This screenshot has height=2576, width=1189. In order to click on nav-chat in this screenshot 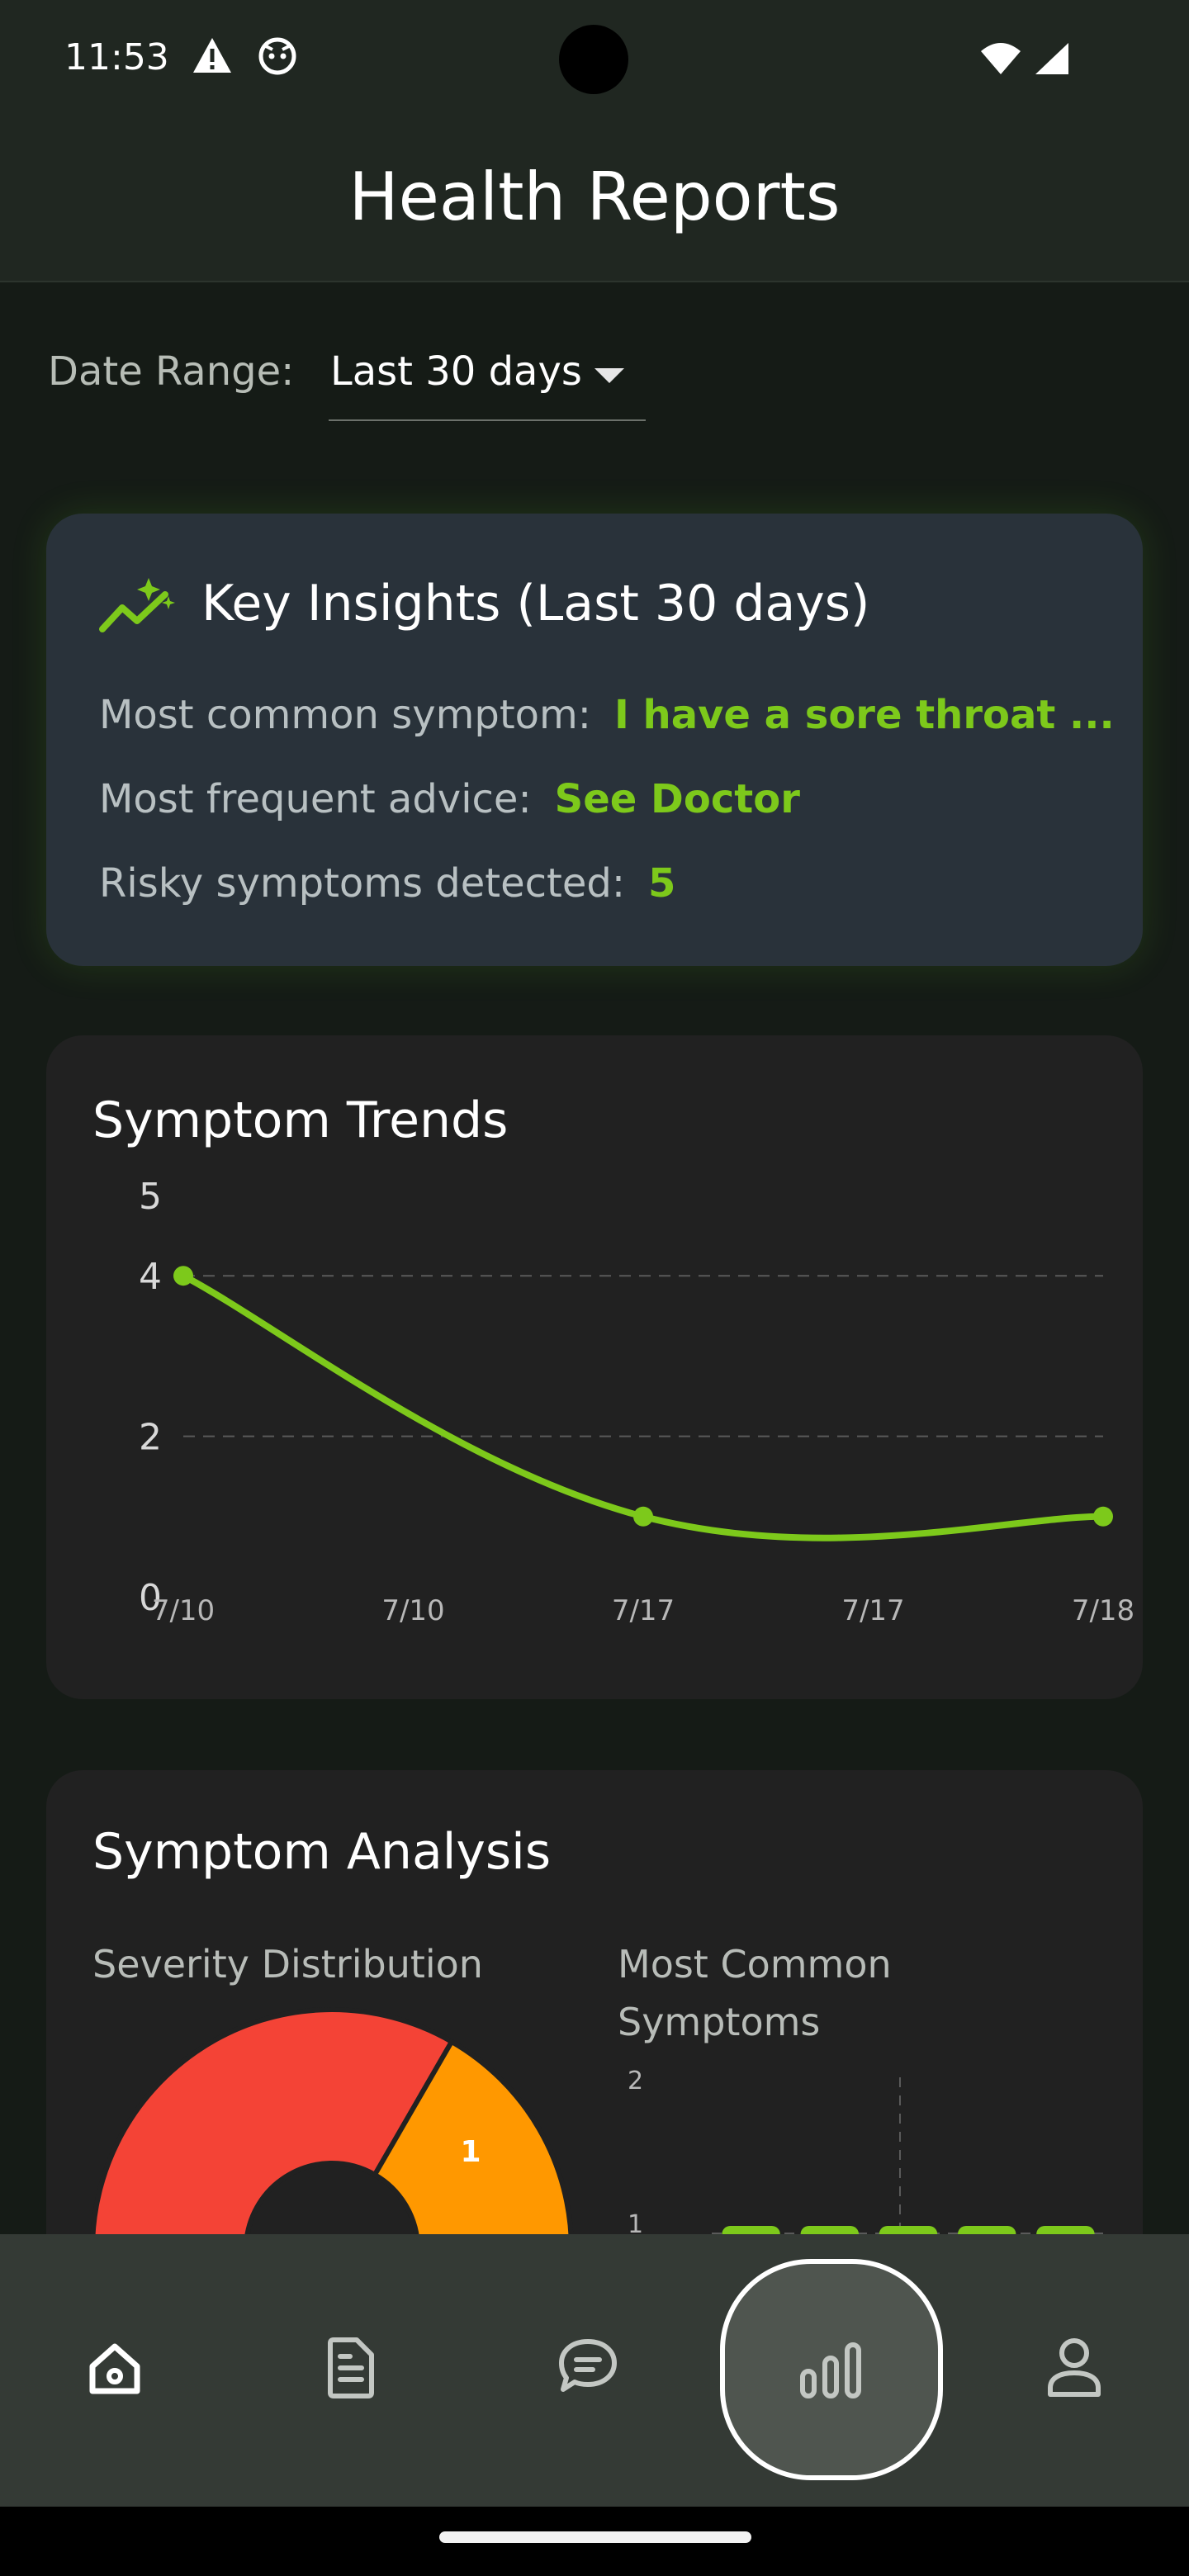, I will do `click(587, 2370)`.